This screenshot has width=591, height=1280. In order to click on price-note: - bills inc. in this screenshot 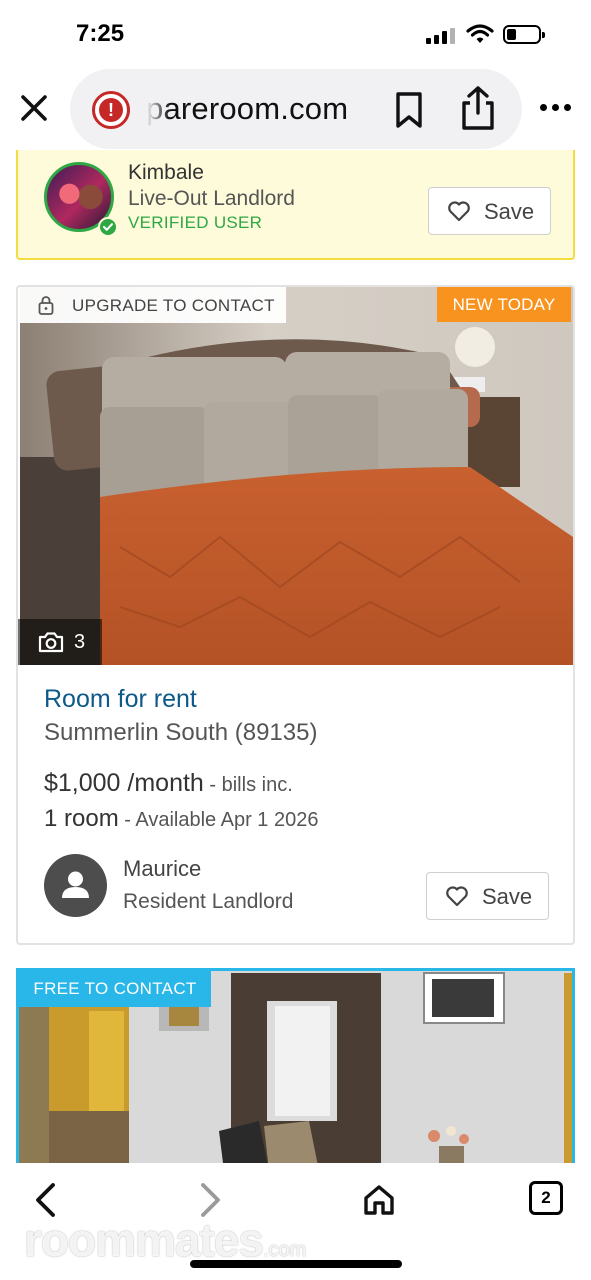, I will do `click(248, 785)`.